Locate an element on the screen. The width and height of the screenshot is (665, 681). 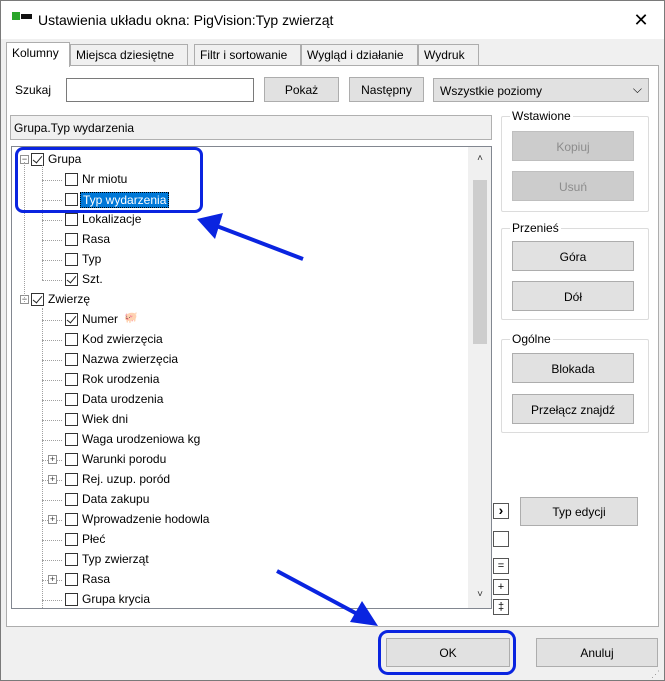
move-down-button: Dół is located at coordinates (573, 296).